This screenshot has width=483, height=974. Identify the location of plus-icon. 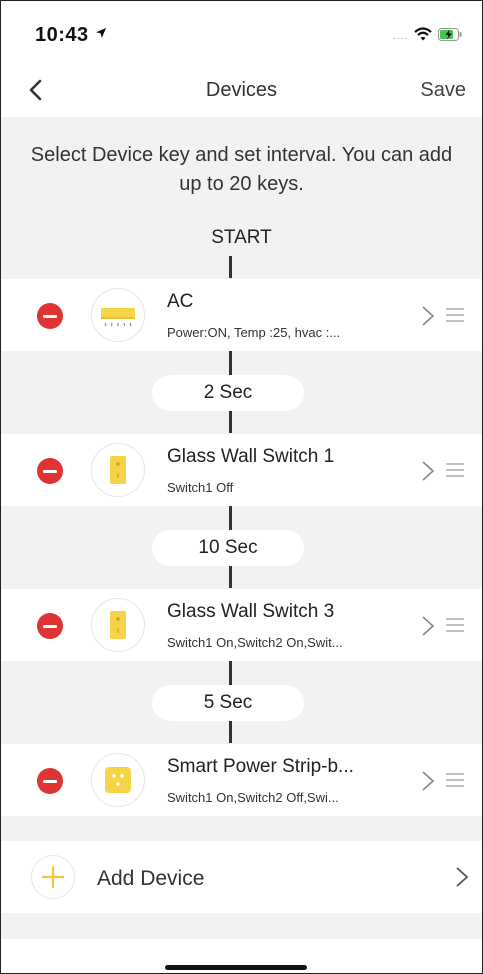
(53, 877).